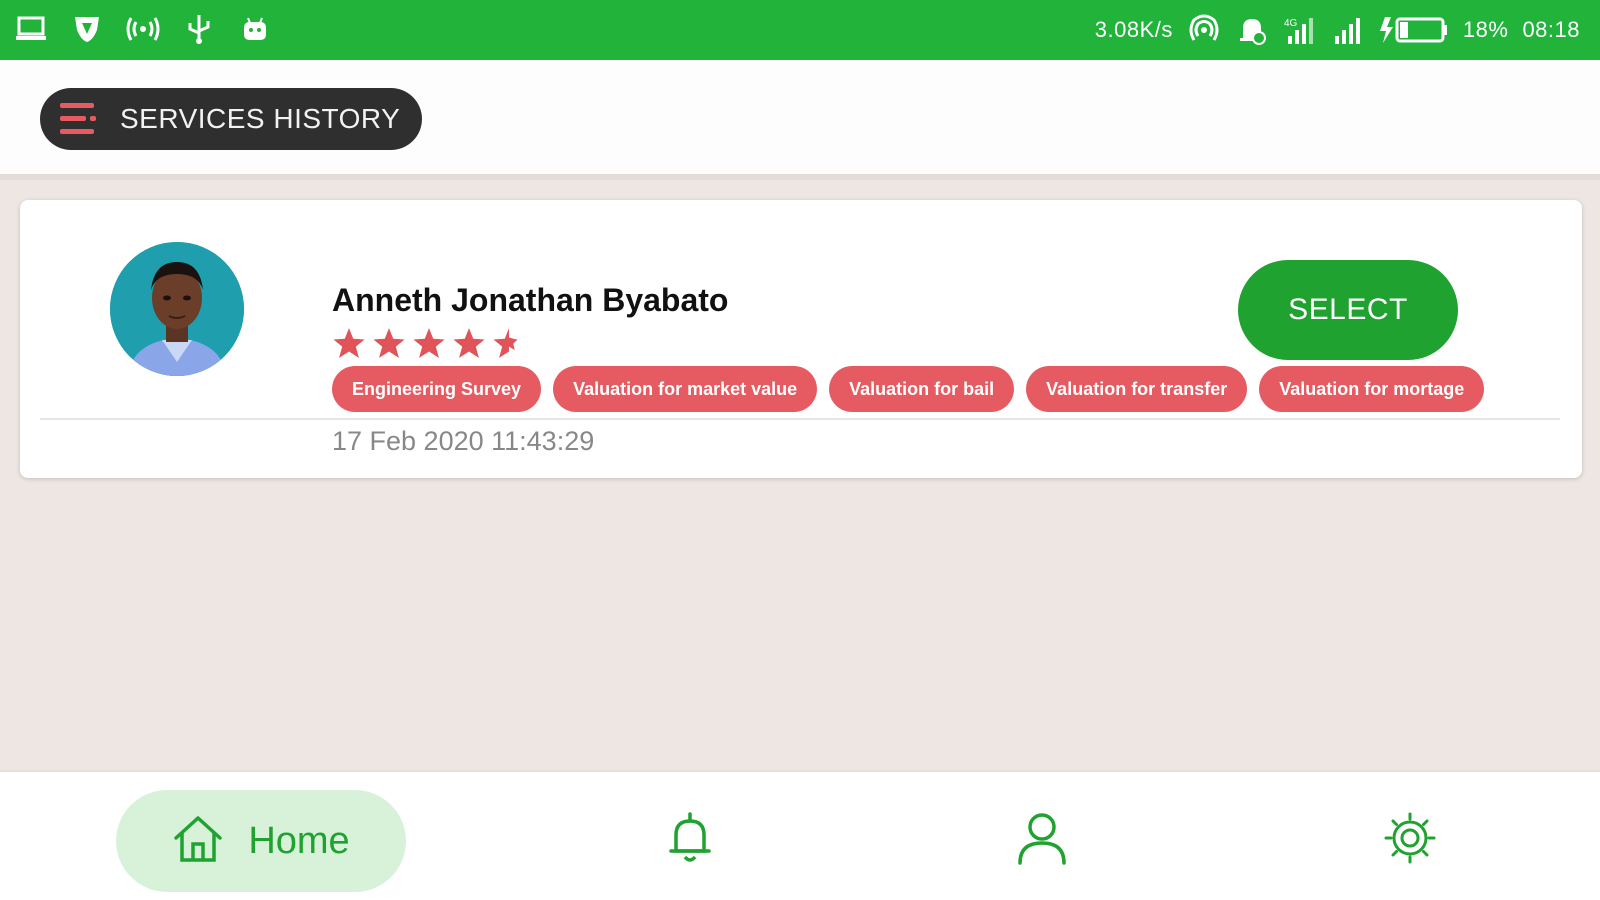 The image size is (1600, 900). Describe the element at coordinates (800, 419) in the screenshot. I see `card-divider` at that location.